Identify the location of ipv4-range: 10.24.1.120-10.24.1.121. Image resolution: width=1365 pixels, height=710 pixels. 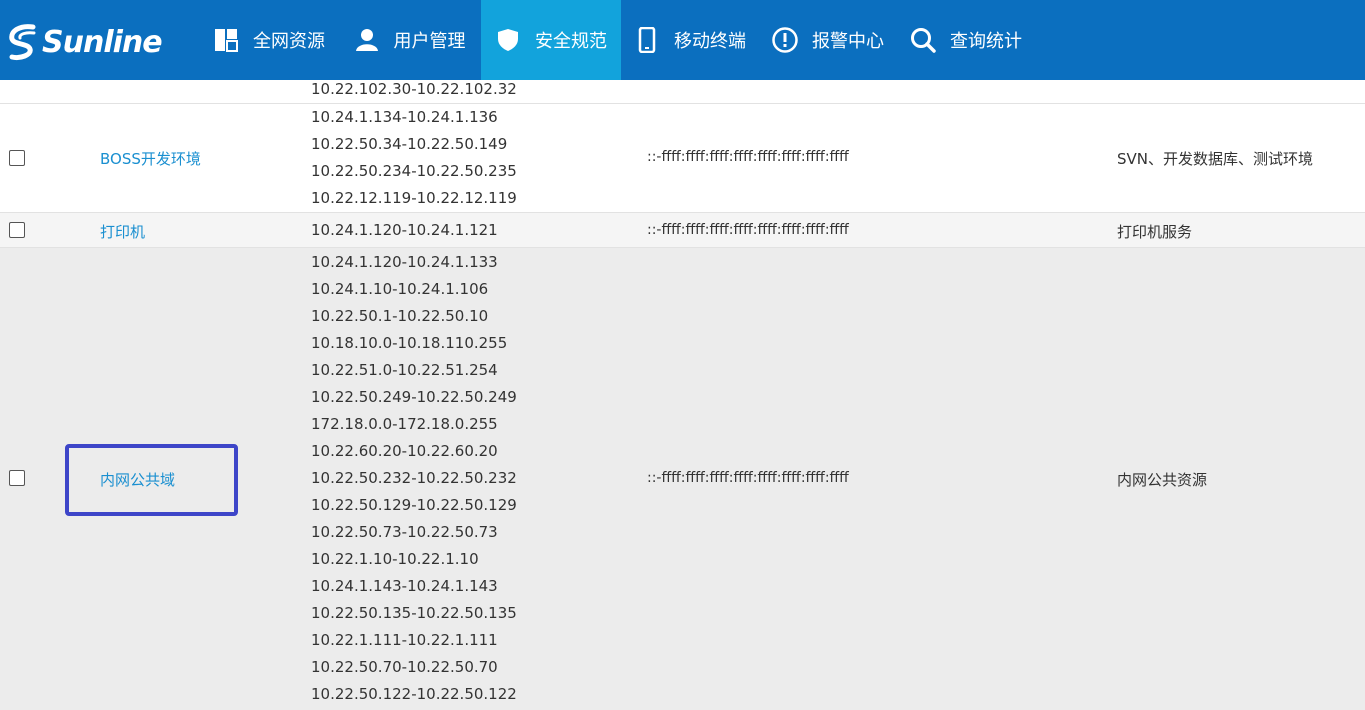
(404, 230).